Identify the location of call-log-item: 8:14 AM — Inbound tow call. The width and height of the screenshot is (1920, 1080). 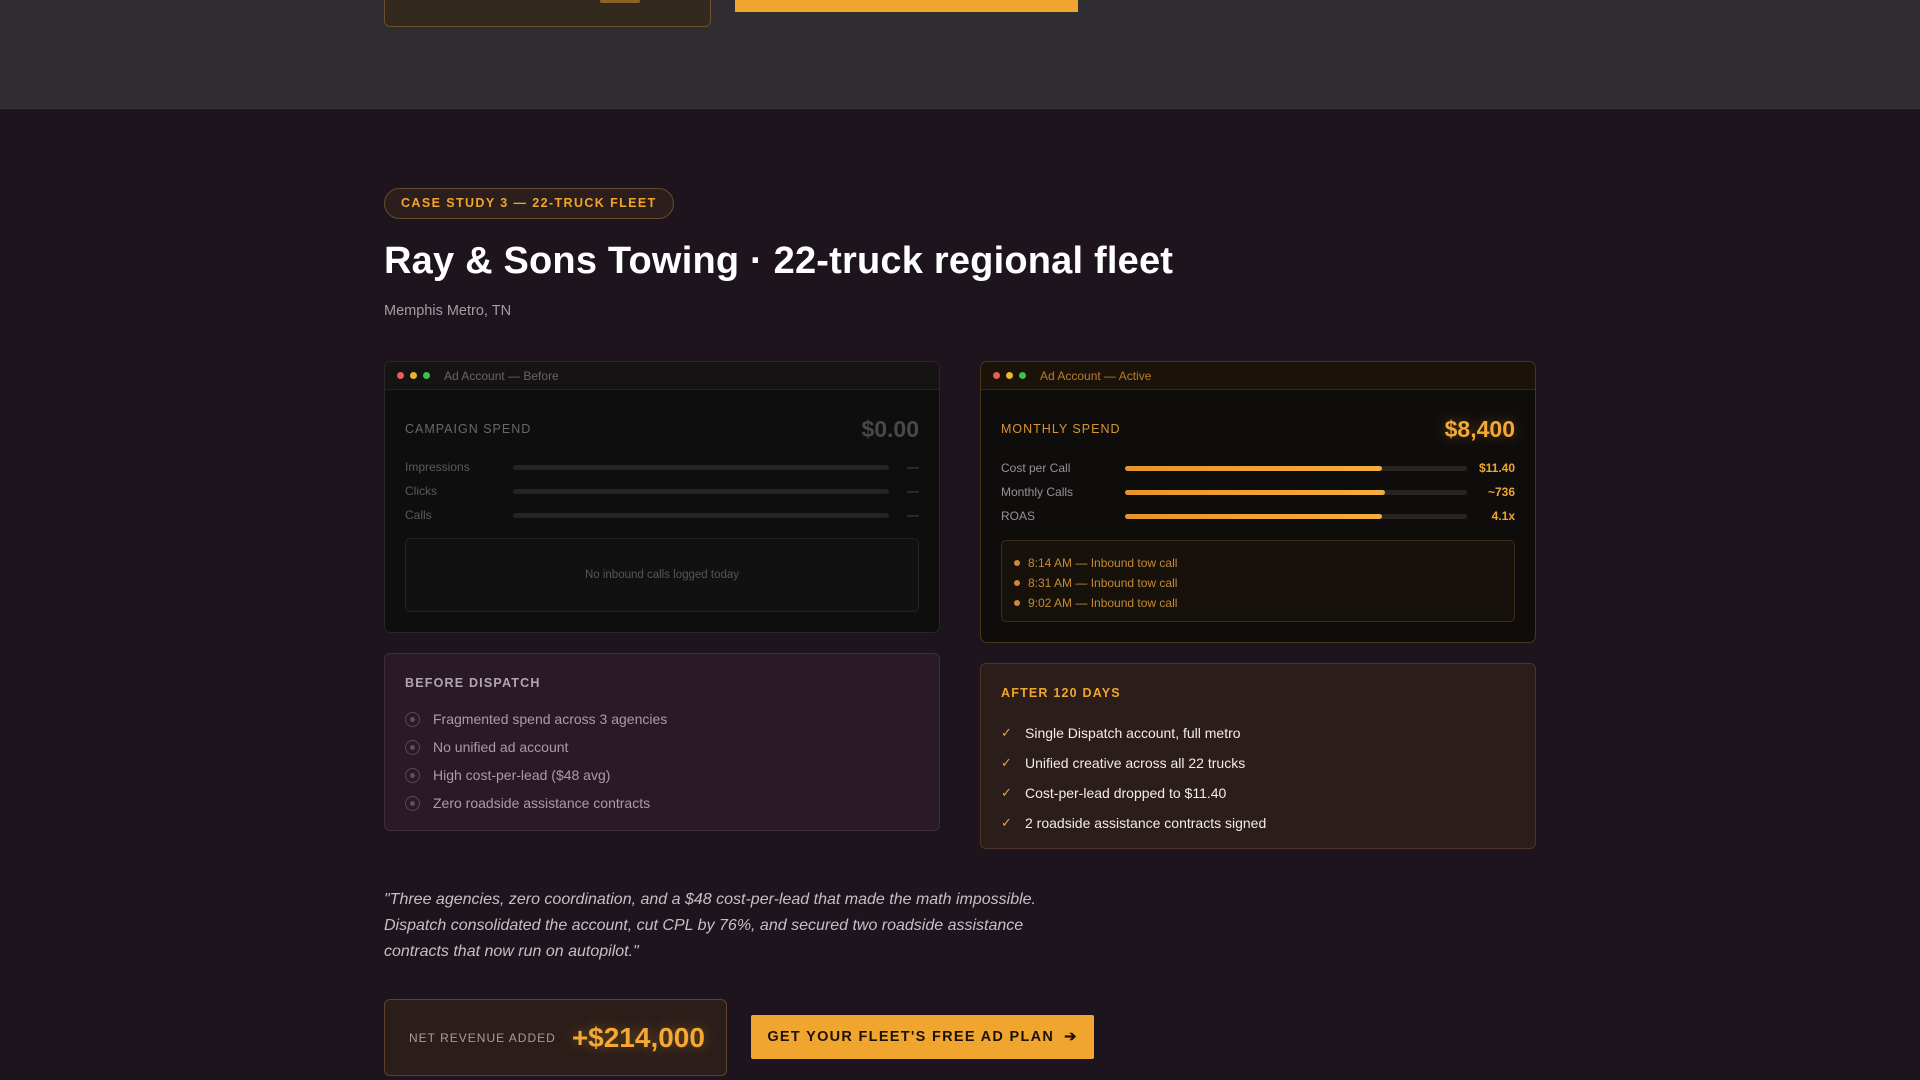
(1257, 563).